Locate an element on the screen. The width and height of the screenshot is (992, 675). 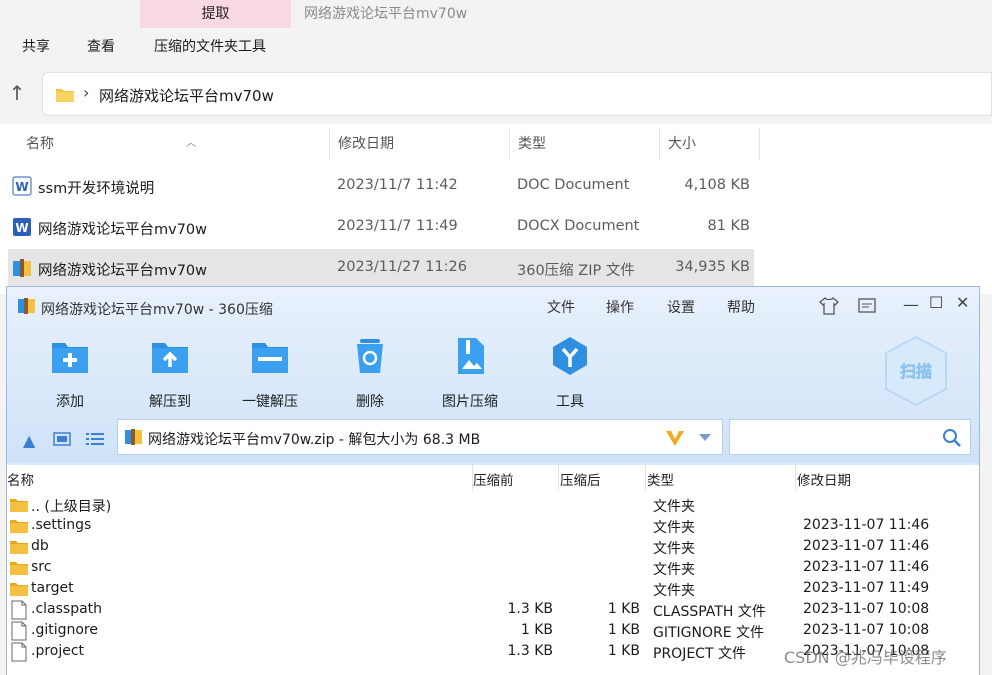
column-size: 大小 is located at coordinates (710, 144).